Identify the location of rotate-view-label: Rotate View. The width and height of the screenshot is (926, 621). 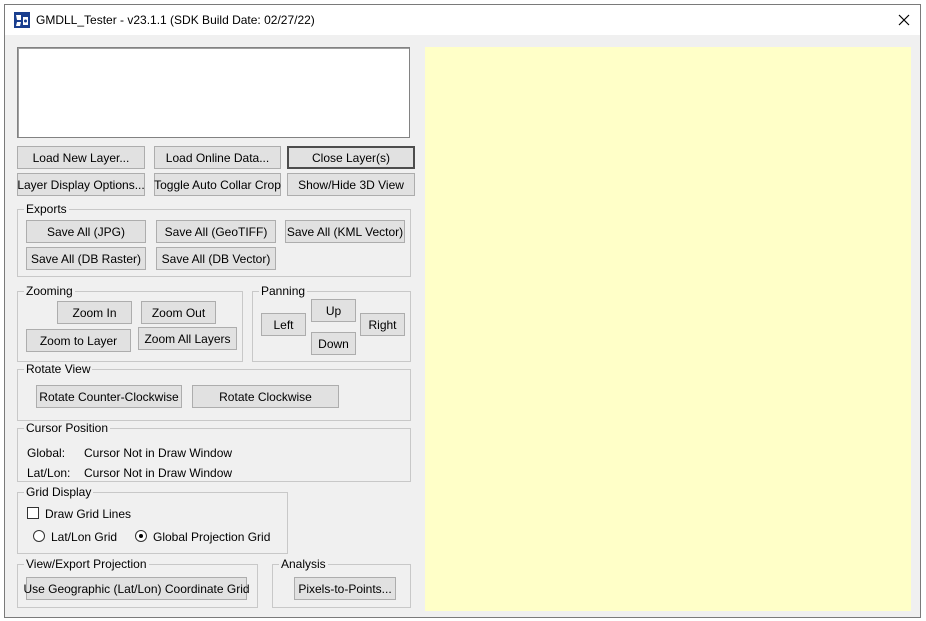
(58, 369).